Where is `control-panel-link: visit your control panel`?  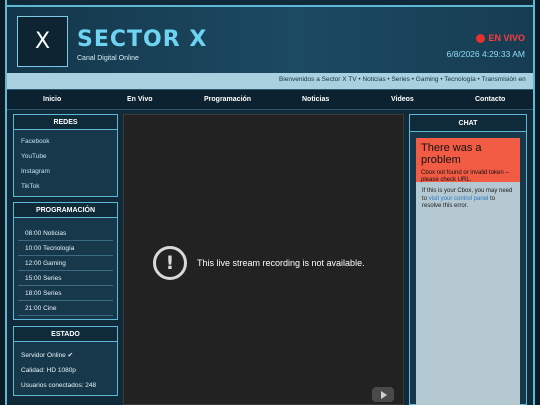 control-panel-link: visit your control panel is located at coordinates (459, 199).